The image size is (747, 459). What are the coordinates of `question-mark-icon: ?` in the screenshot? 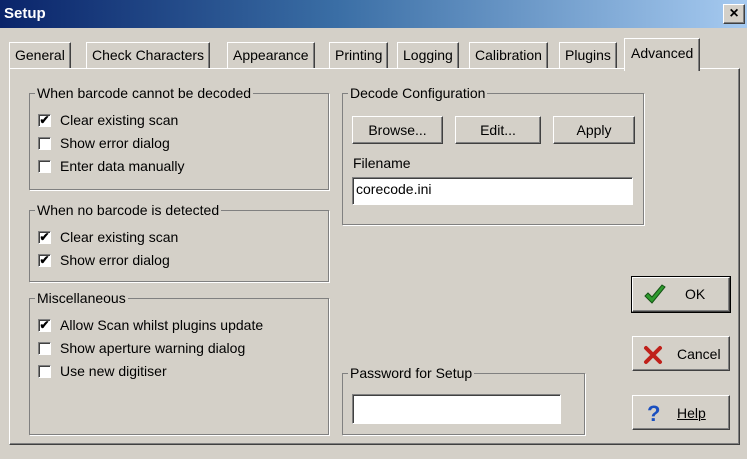 It's located at (654, 413).